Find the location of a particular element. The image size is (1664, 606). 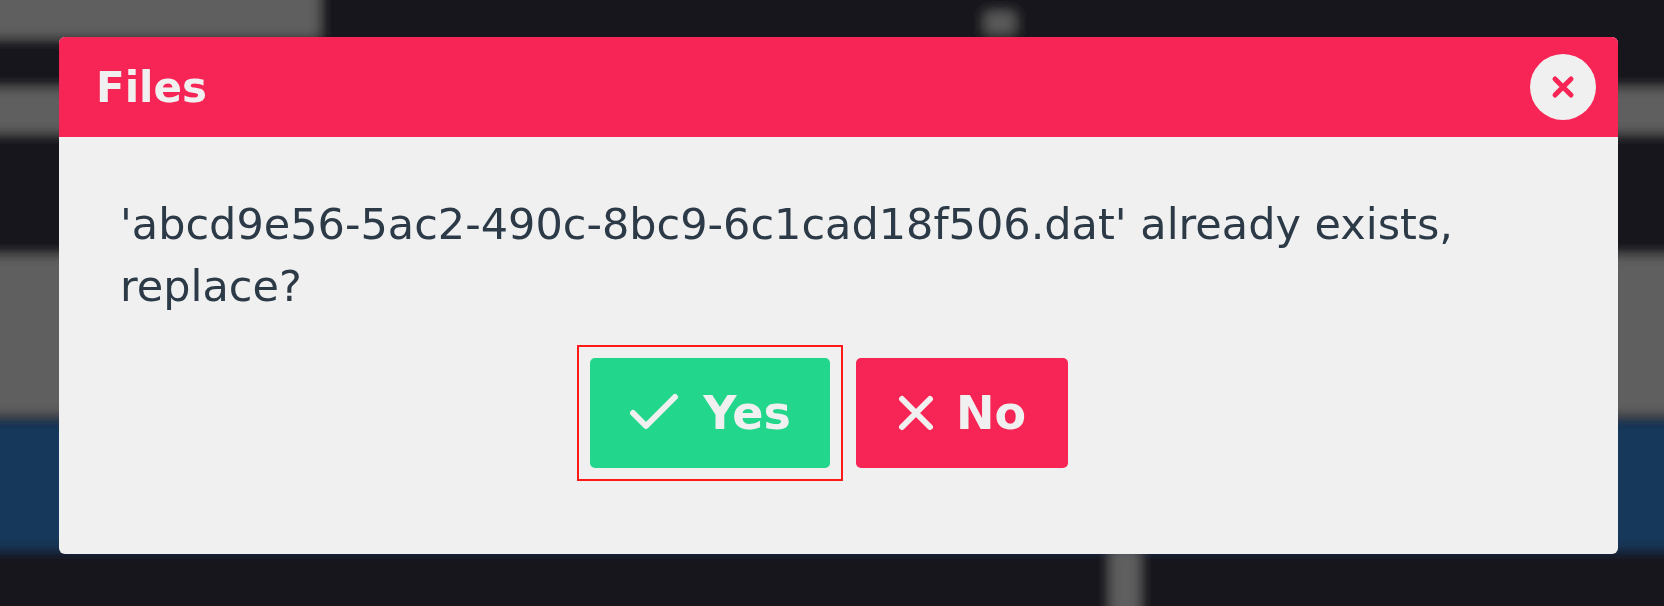

dialog-title: Files is located at coordinates (151, 87).